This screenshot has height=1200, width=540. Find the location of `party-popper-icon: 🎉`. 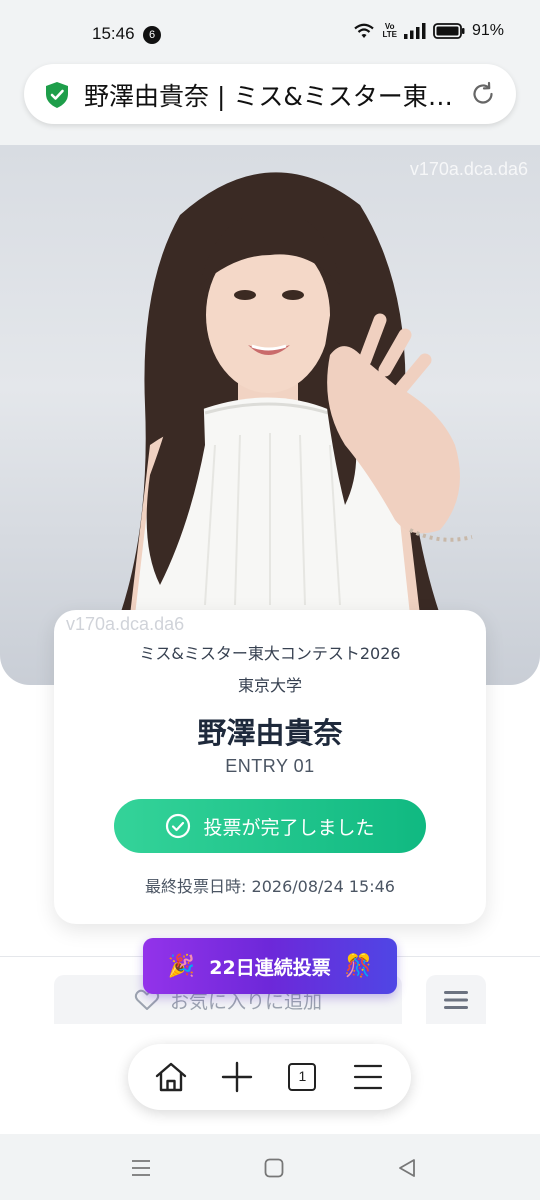

party-popper-icon: 🎉 is located at coordinates (181, 966).